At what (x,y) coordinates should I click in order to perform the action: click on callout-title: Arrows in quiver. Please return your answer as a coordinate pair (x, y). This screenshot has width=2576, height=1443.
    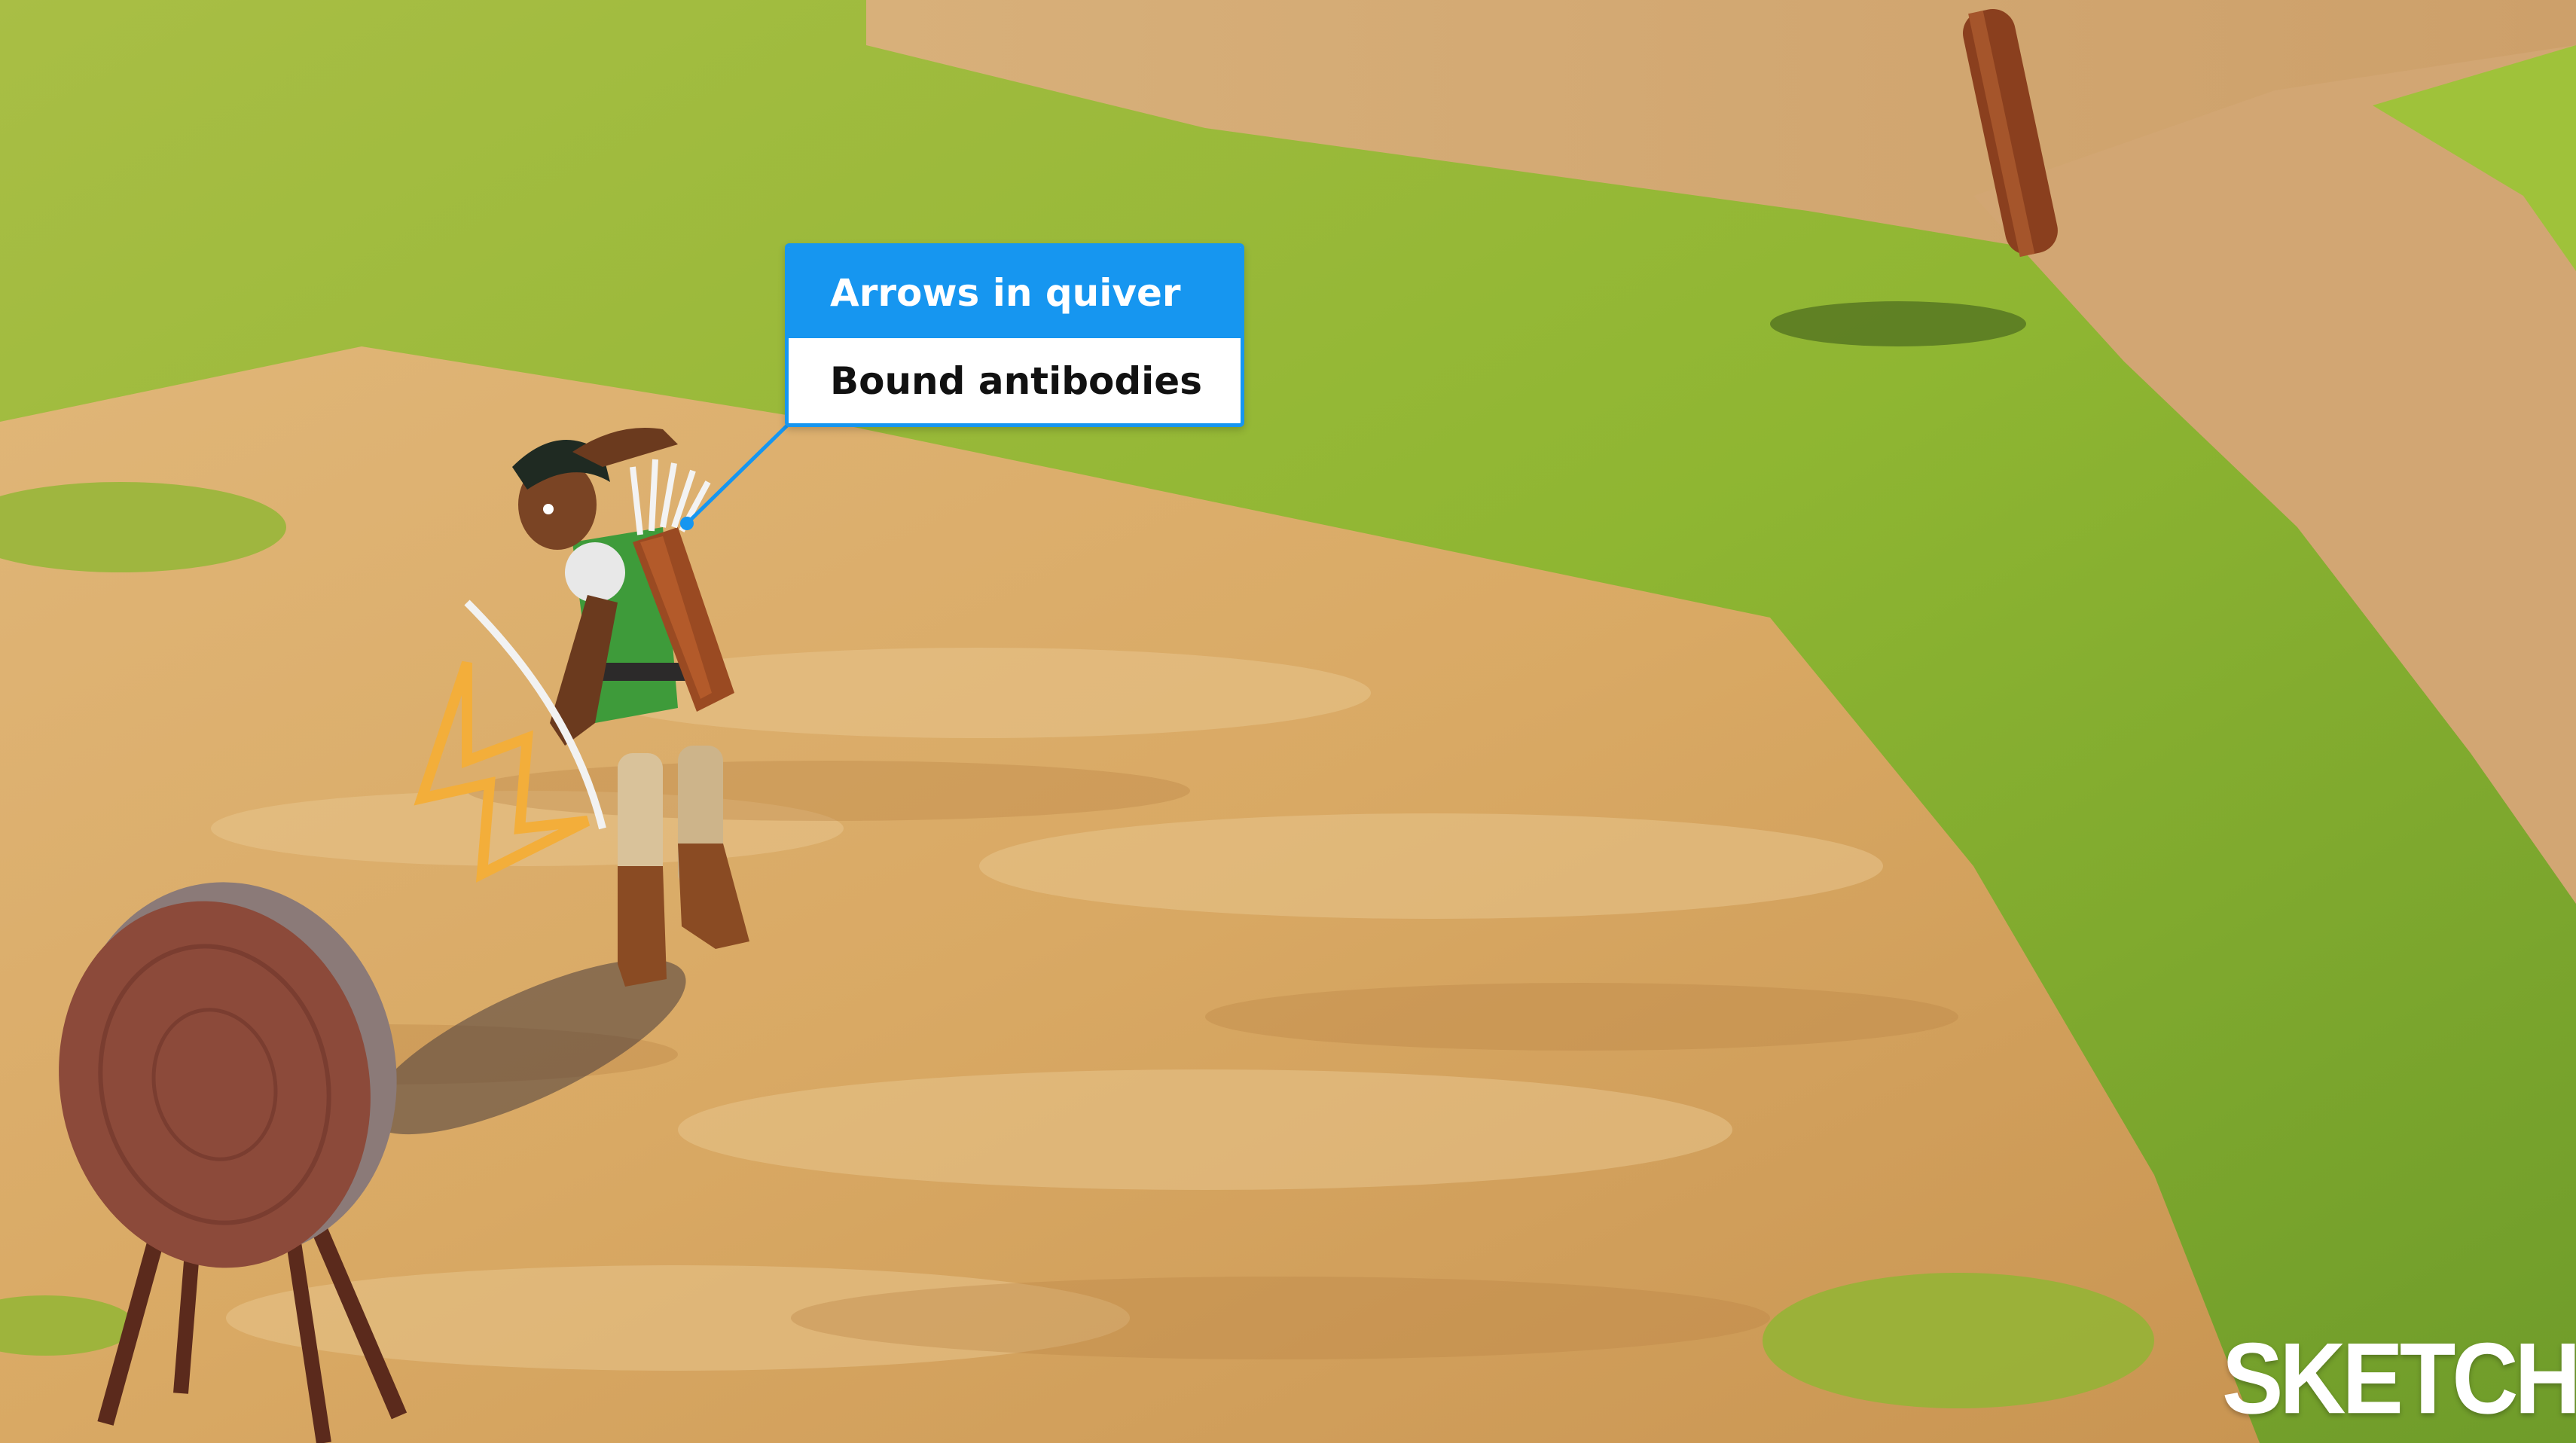
    Looking at the image, I should click on (1006, 292).